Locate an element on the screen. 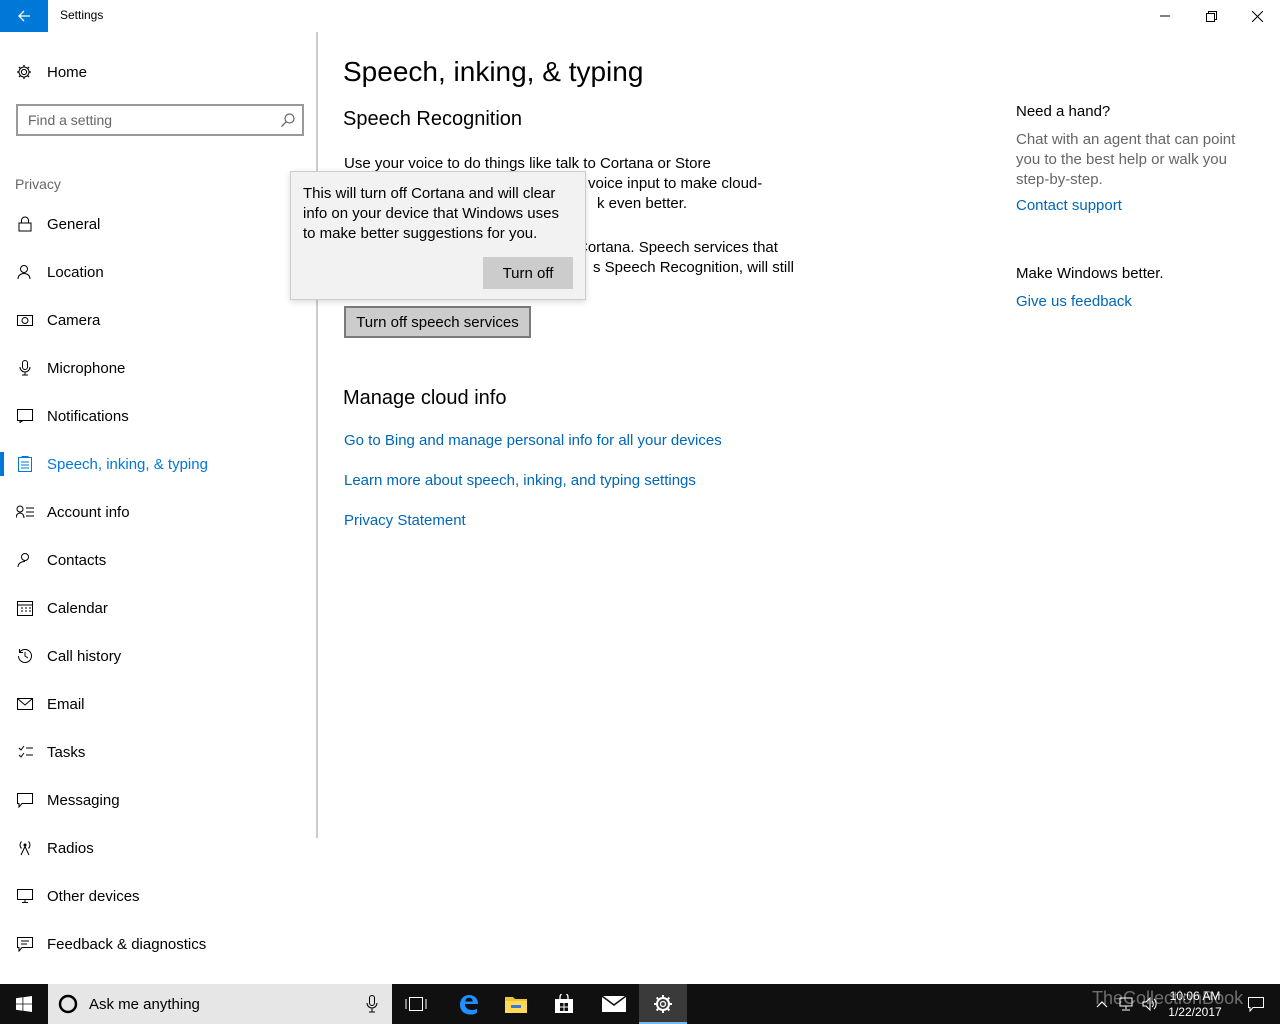  folder-icon is located at coordinates (516, 1005).